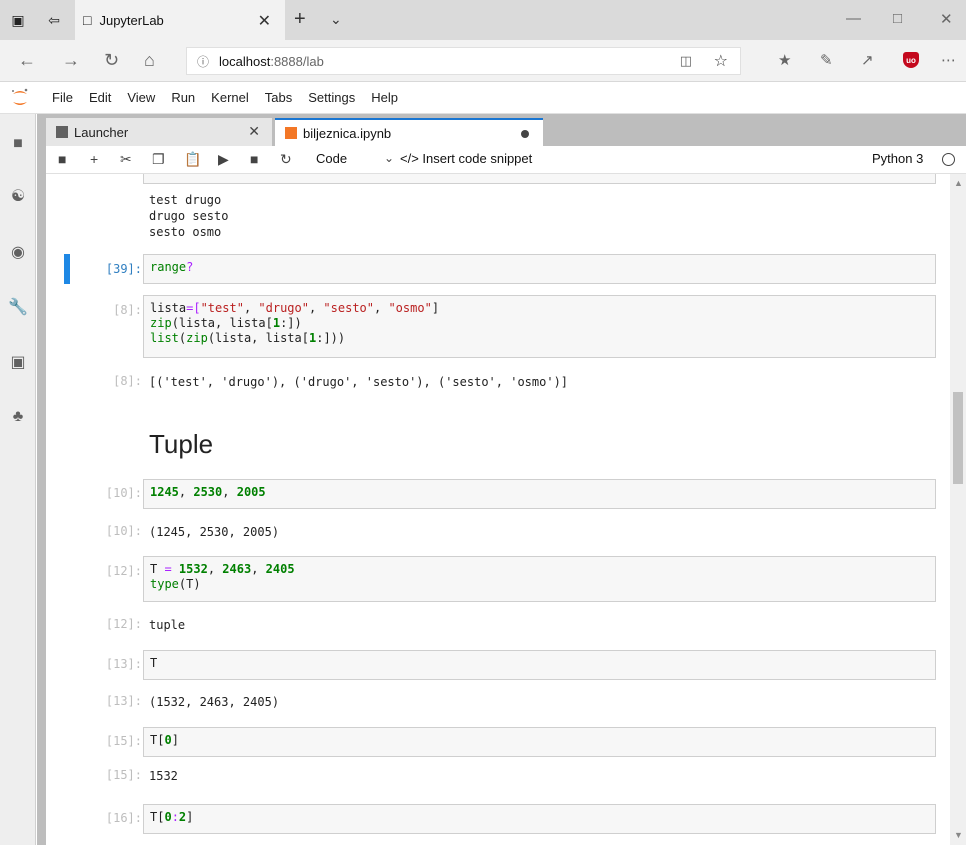 This screenshot has width=966, height=845. What do you see at coordinates (123, 741) in the screenshot?
I see `cell-prompt: [15]:` at bounding box center [123, 741].